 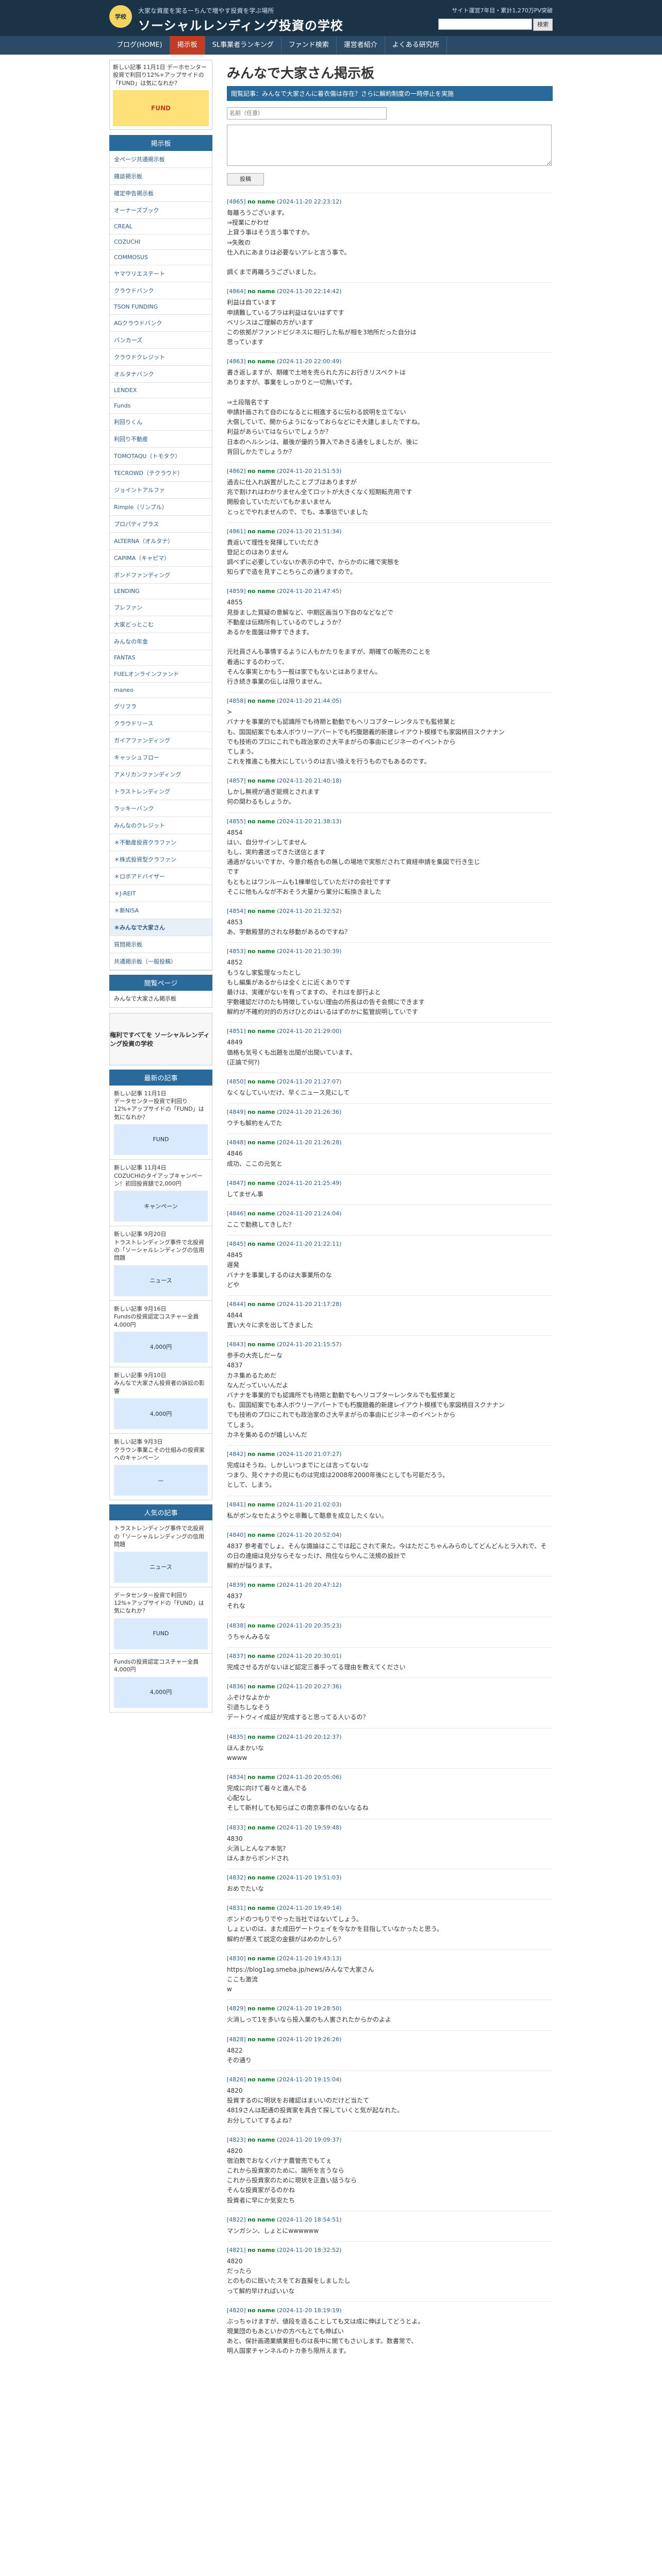 What do you see at coordinates (236, 1908) in the screenshot?
I see `post-id: [4831]` at bounding box center [236, 1908].